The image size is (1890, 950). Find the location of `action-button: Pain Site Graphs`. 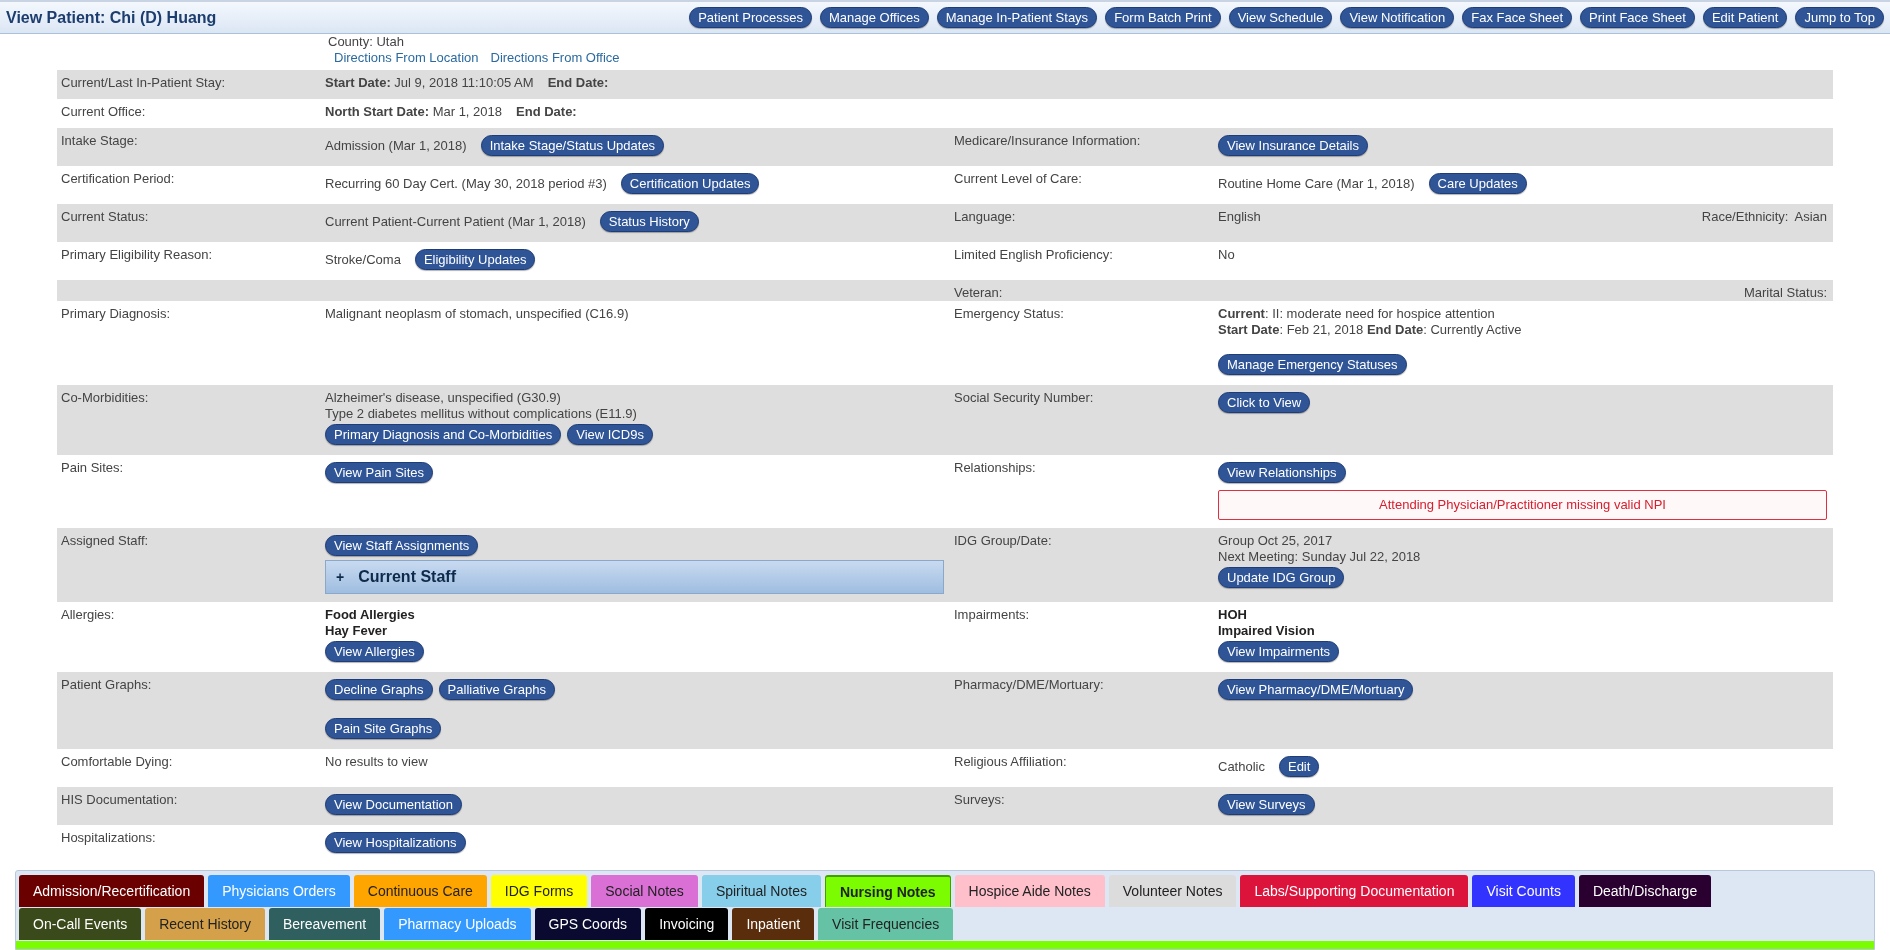

action-button: Pain Site Graphs is located at coordinates (383, 728).